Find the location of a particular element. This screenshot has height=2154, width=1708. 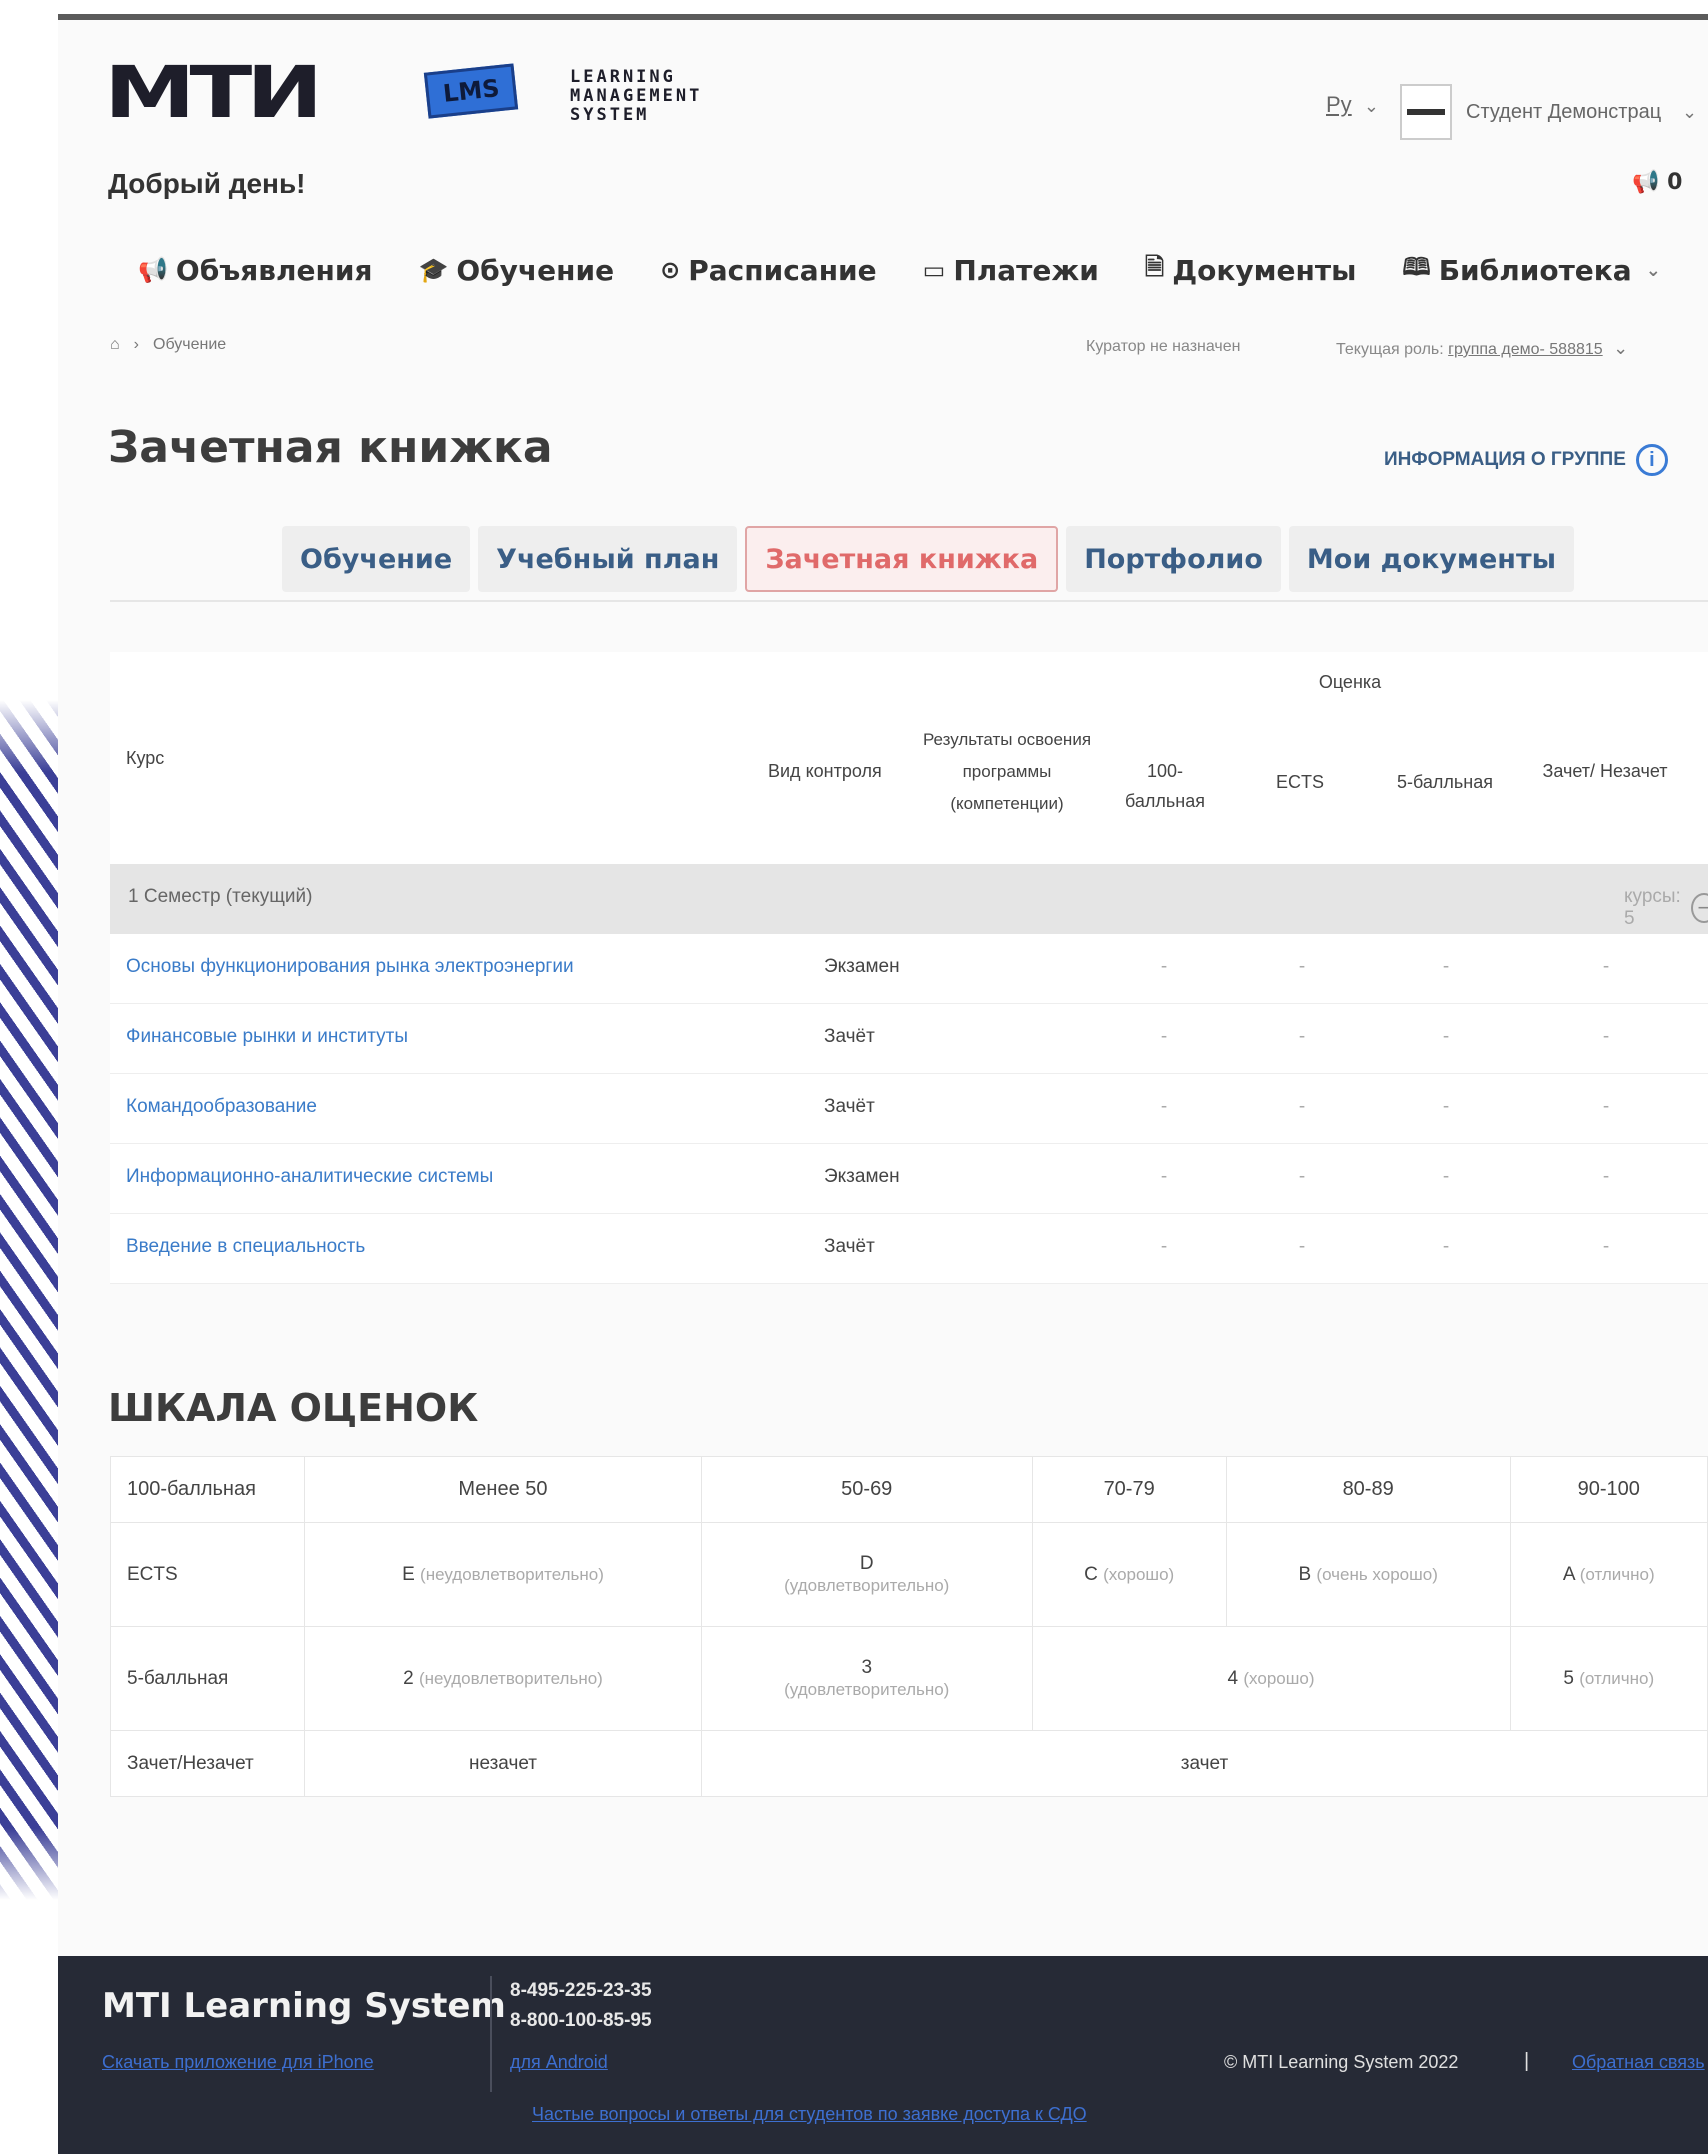

semester-courses: курсы: 5 − is located at coordinates (1666, 908).